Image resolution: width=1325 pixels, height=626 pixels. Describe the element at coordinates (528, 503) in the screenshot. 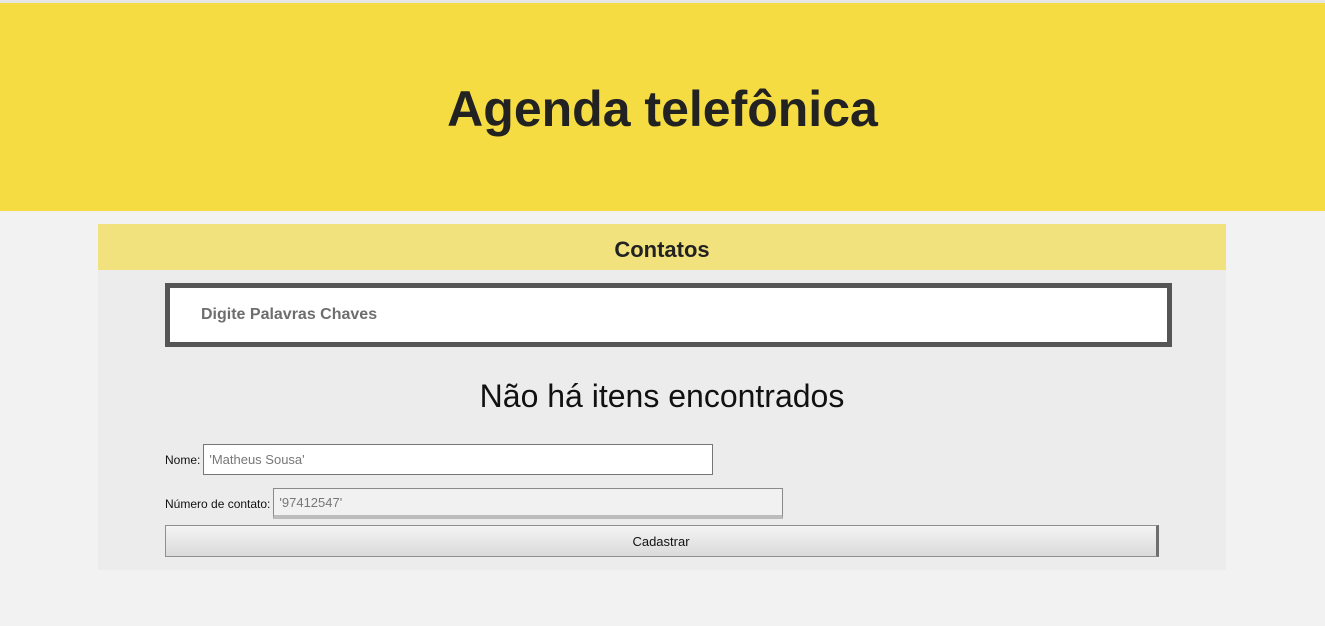

I see `phone-input` at that location.